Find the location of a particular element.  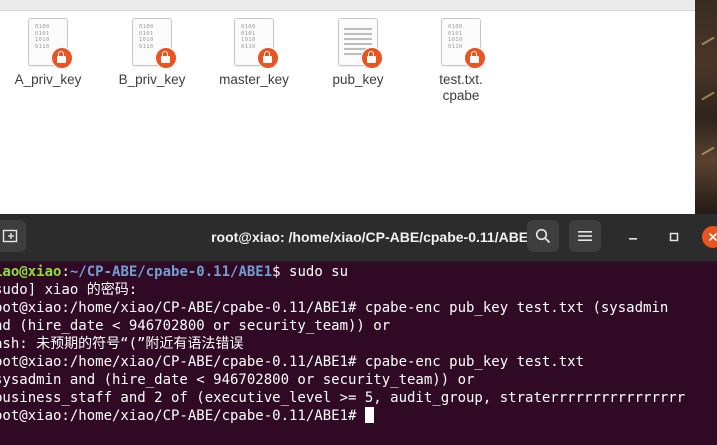

close-button is located at coordinates (709, 237).